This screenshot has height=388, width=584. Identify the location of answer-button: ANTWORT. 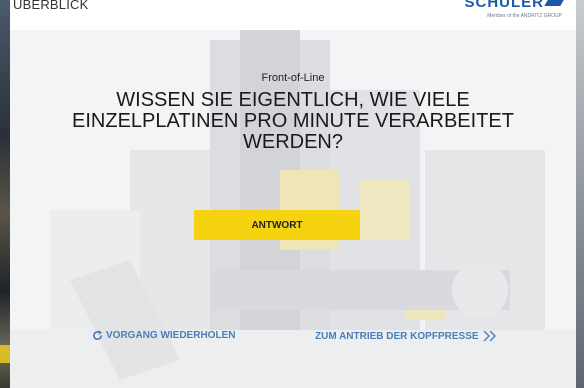
(277, 225).